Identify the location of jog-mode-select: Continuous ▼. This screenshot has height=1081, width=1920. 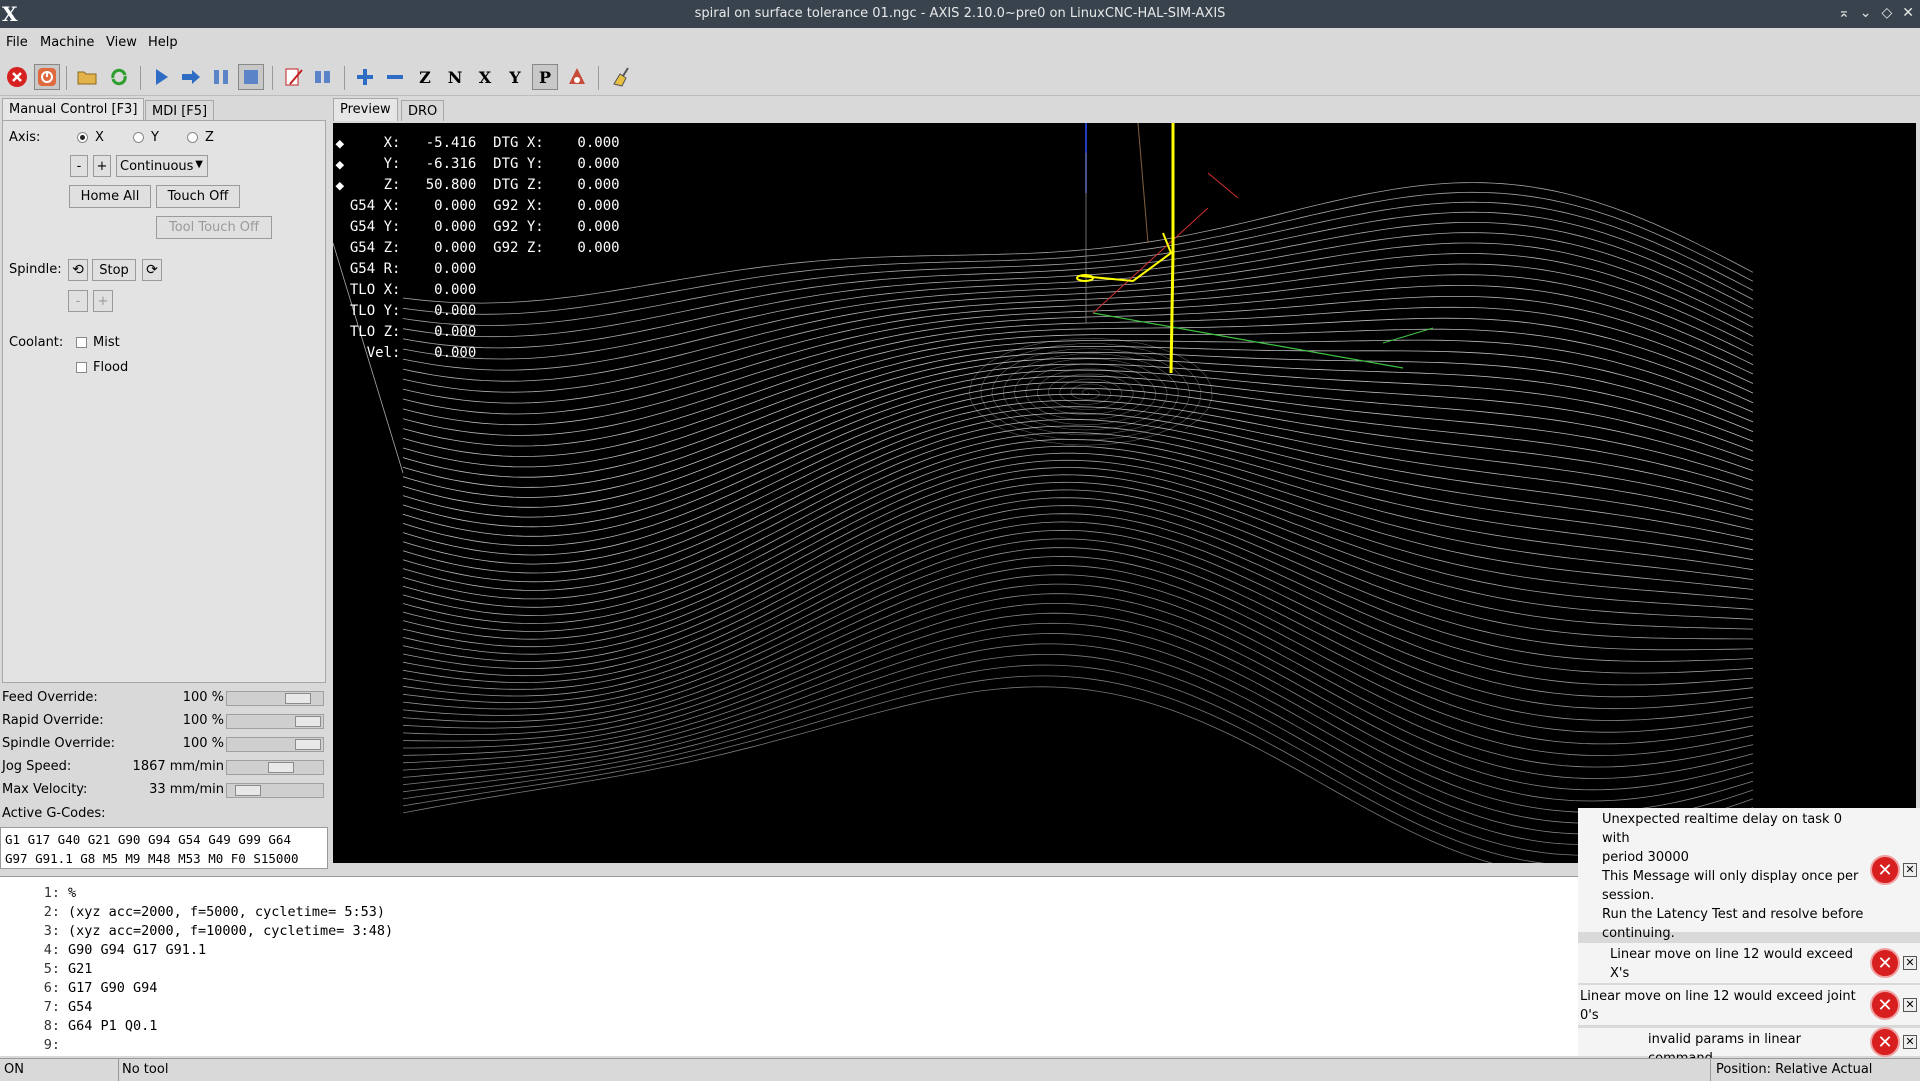
(162, 166).